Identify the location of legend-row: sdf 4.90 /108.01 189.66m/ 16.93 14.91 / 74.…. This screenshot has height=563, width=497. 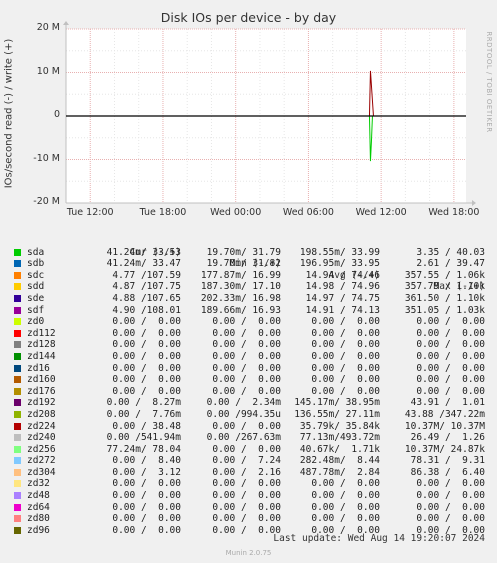
(248, 311).